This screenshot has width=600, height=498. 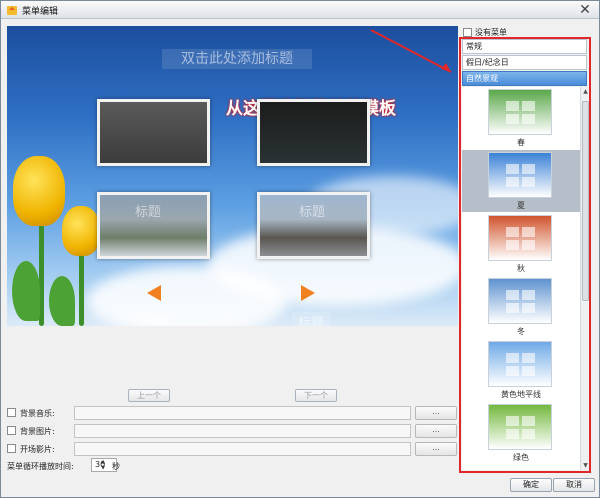 What do you see at coordinates (40, 466) in the screenshot?
I see `loop-time-label: 菜单循环播放时间:` at bounding box center [40, 466].